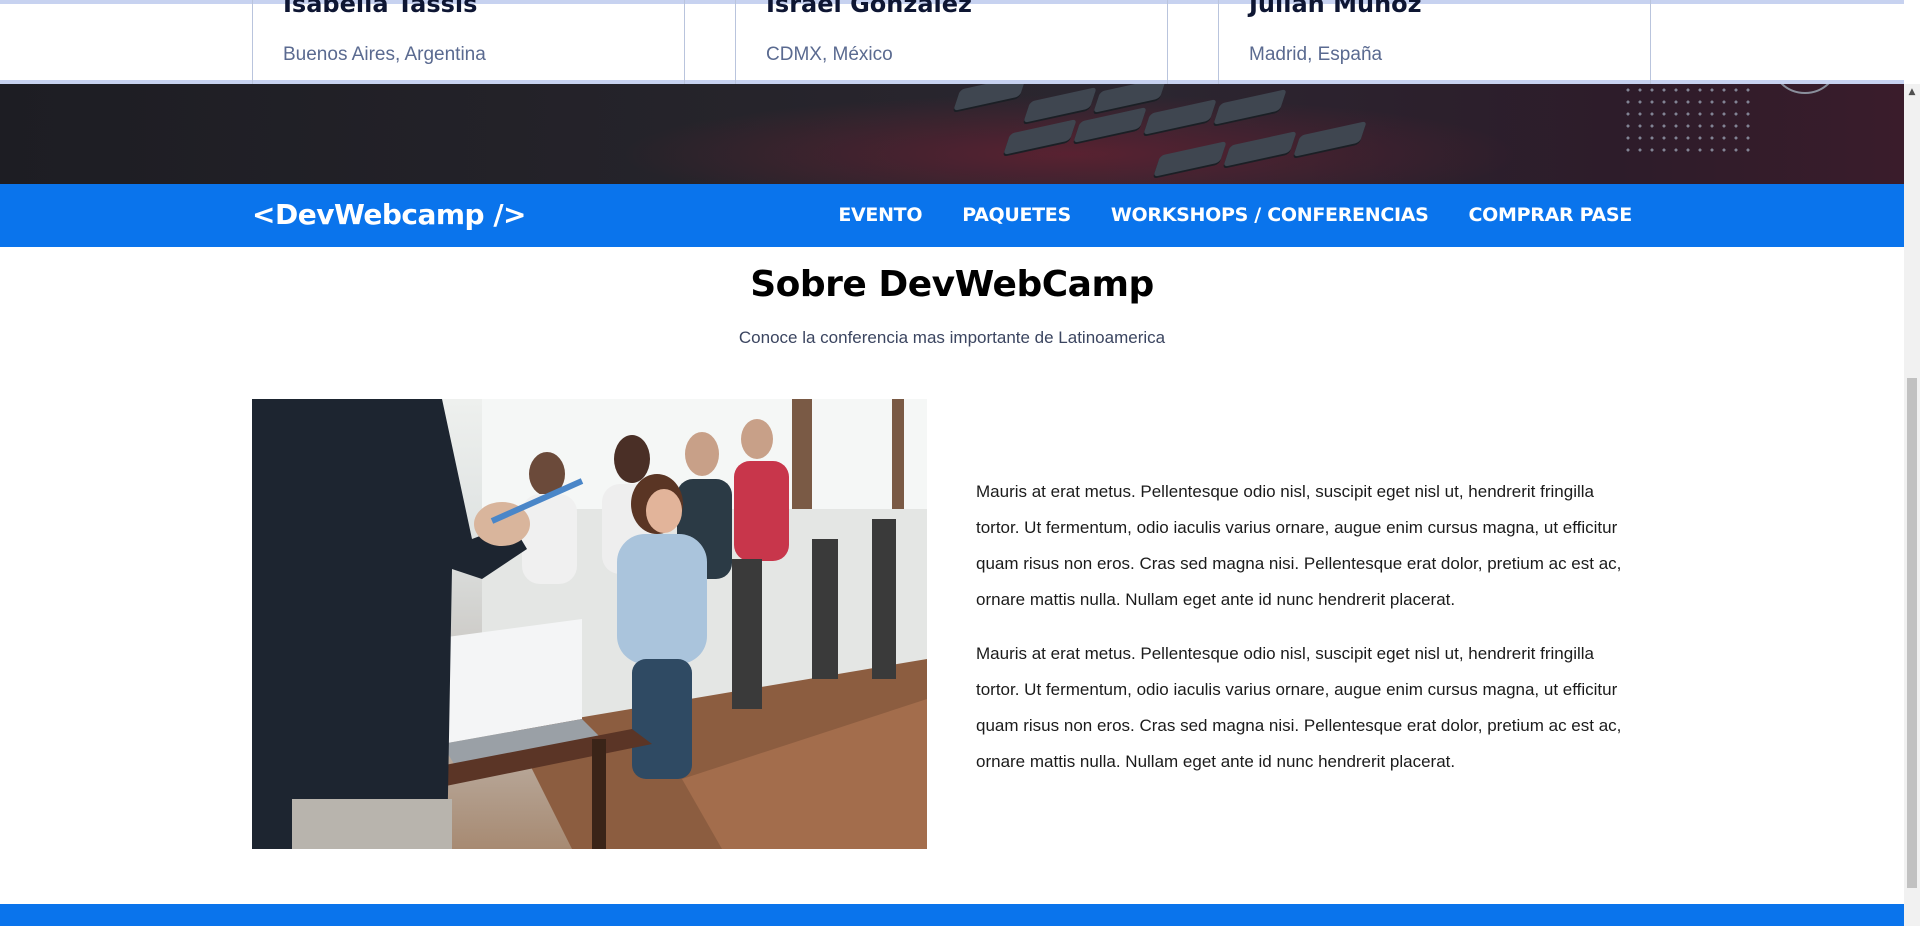 This screenshot has width=1920, height=926. Describe the element at coordinates (389, 214) in the screenshot. I see `site-logo: <DevWebcamp />` at that location.